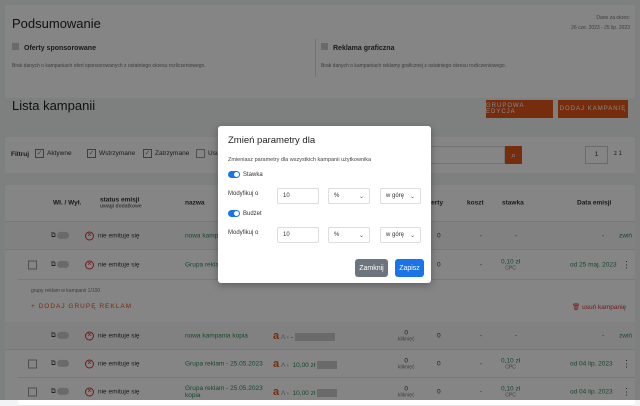  What do you see at coordinates (243, 233) in the screenshot?
I see `budzet-modify-label: Modyfikuj o` at bounding box center [243, 233].